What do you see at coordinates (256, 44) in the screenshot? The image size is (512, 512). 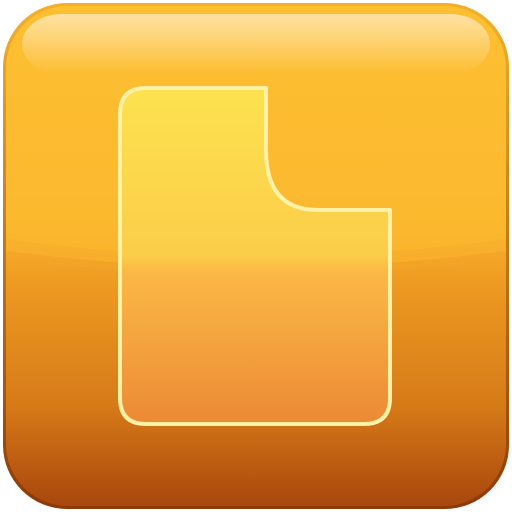 I see `tile-top-highlight` at bounding box center [256, 44].